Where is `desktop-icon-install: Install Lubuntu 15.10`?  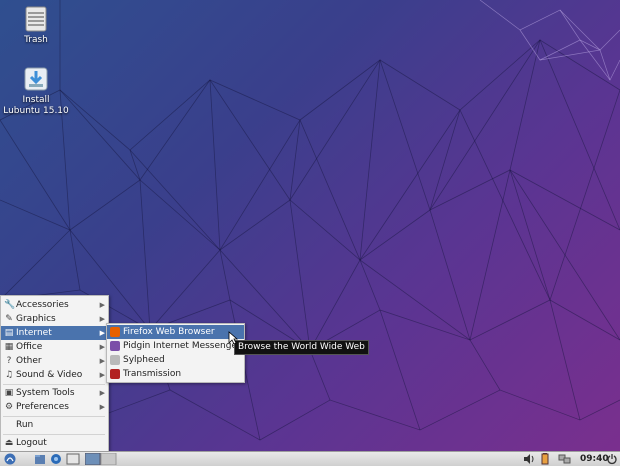
desktop-icon-install: Install Lubuntu 15.10 is located at coordinates (36, 91).